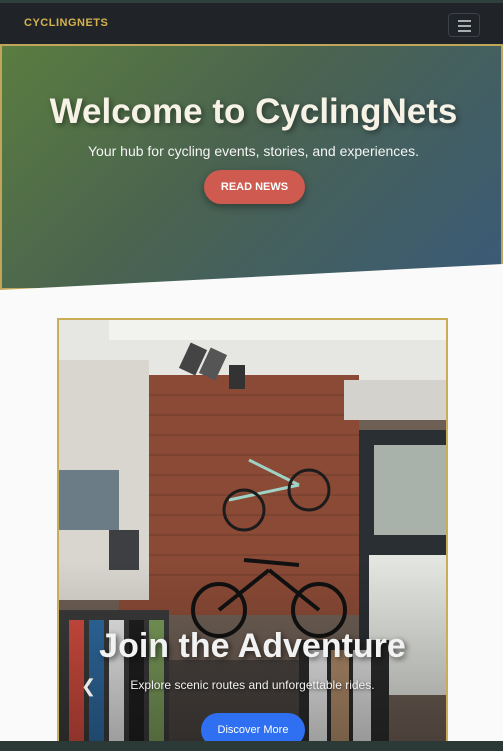  Describe the element at coordinates (66, 23) in the screenshot. I see `brand-logo: CYCLINGNETS` at that location.